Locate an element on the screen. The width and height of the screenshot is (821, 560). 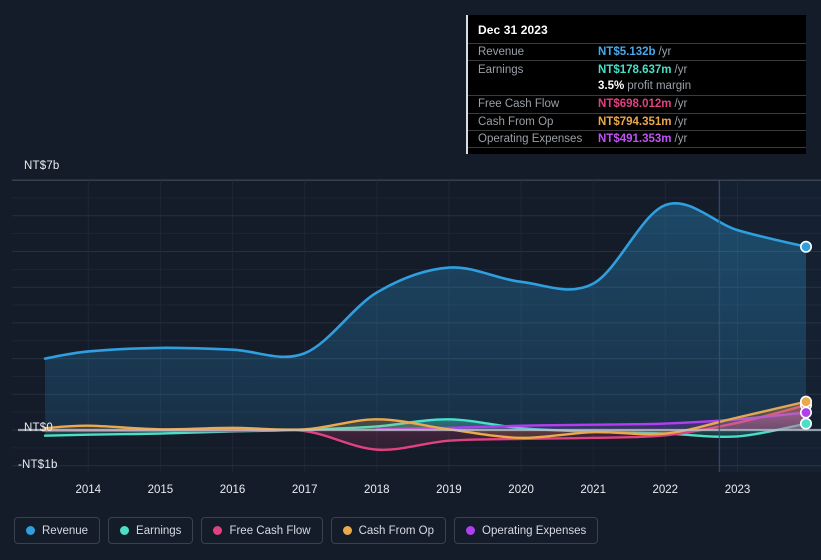
tooltip-row-label: Revenue is located at coordinates (501, 52).